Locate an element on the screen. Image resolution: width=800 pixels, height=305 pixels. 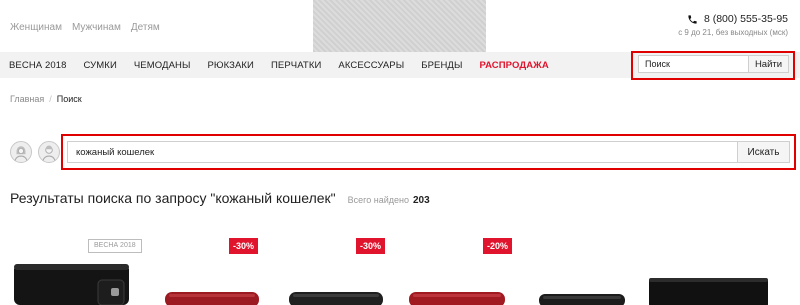
results-found-count: 203 is located at coordinates (421, 200).